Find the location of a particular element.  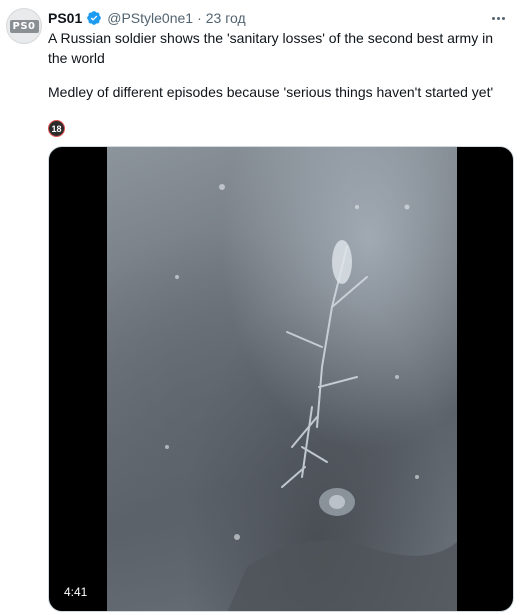

tweet-header: PS01 @PStyle0ne1 · 23 год is located at coordinates (269, 18).